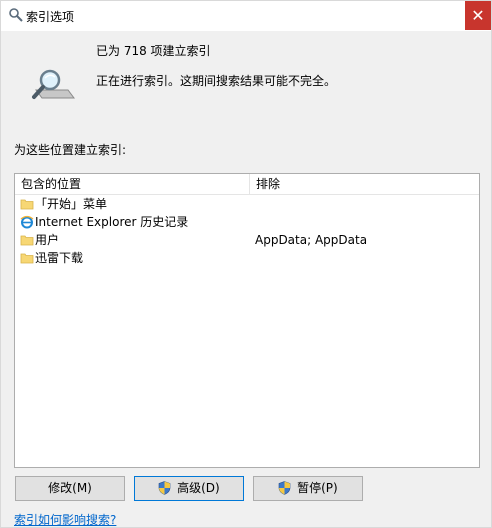 This screenshot has width=492, height=528. What do you see at coordinates (247, 258) in the screenshot?
I see `list-item: 迅雷下载` at bounding box center [247, 258].